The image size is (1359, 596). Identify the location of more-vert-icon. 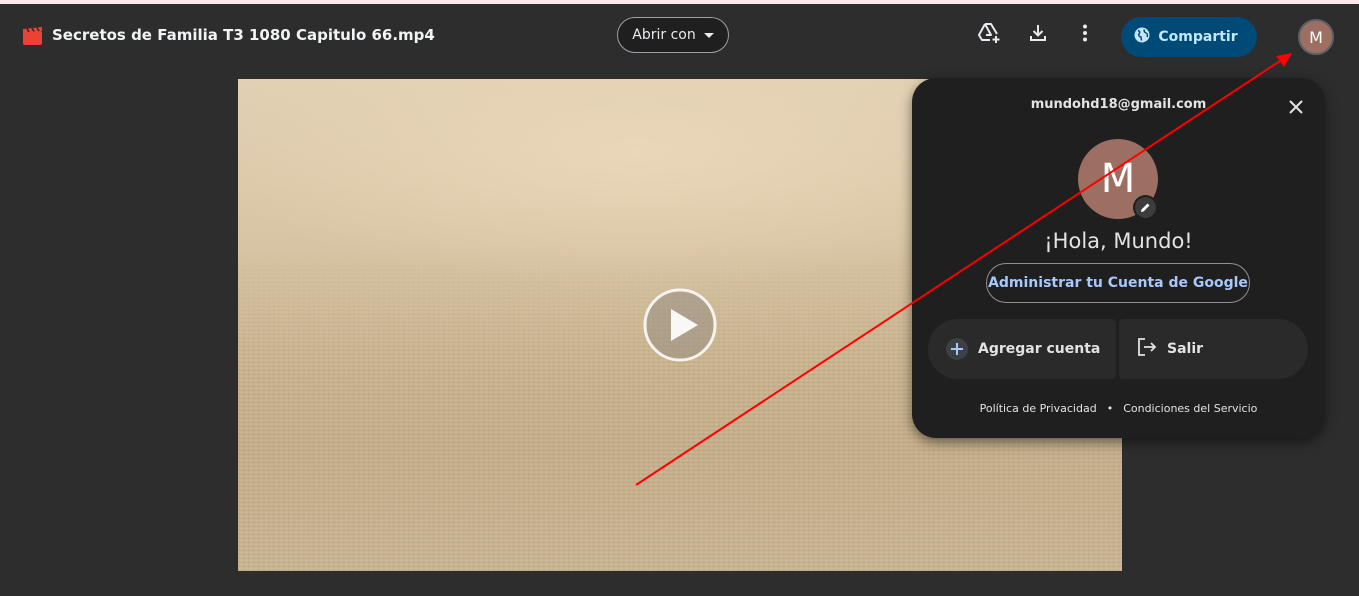
(1085, 35).